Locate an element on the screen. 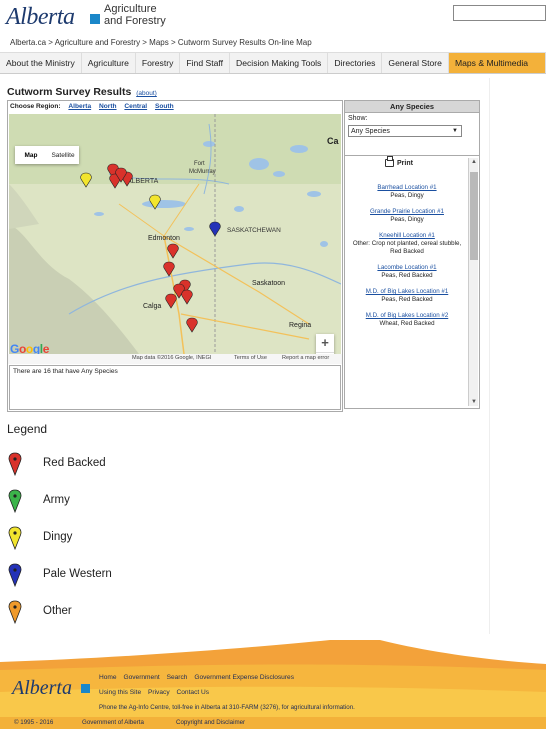  agency-line-2: and Forestry is located at coordinates (135, 21).